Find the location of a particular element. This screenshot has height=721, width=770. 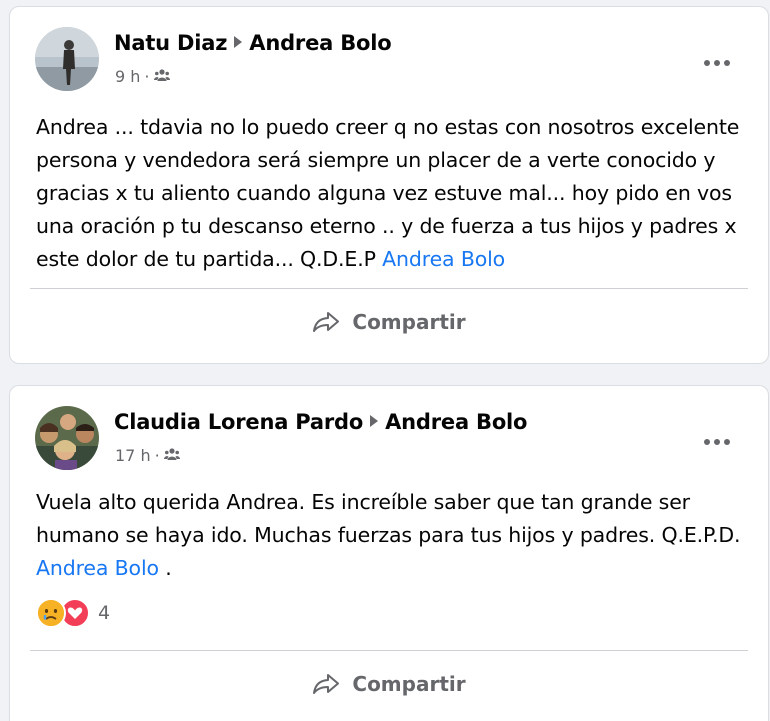

reaction-count: 4 is located at coordinates (104, 613).